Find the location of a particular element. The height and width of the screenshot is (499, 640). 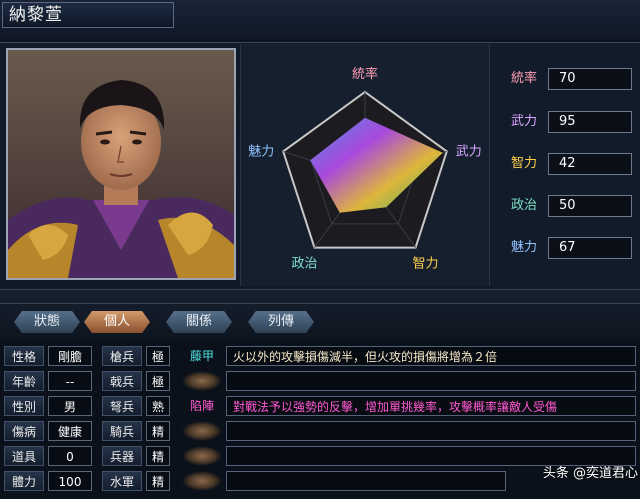

radar-axis-label: 智力 is located at coordinates (426, 264).